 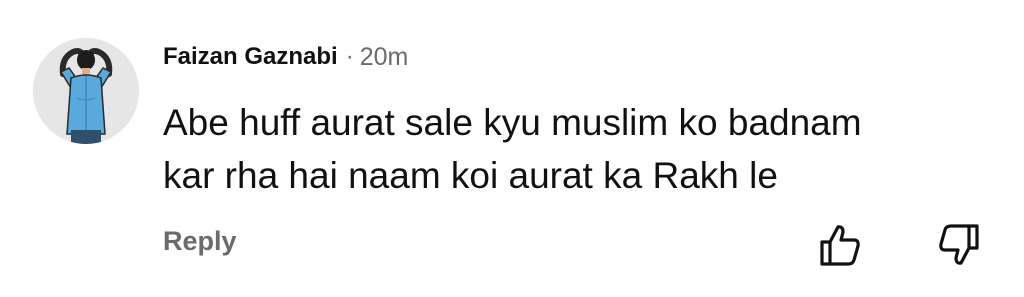 What do you see at coordinates (470, 175) in the screenshot?
I see `comment-line: kar rha hai naam koi aurat ka Rakh le` at bounding box center [470, 175].